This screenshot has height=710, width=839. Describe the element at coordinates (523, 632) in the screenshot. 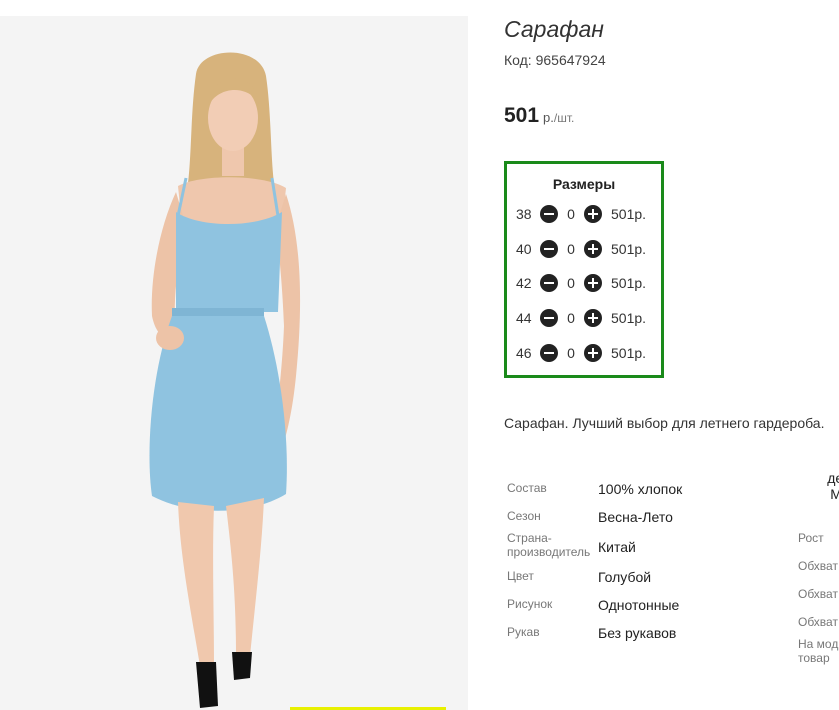

I see `spec-label: Рукав` at that location.